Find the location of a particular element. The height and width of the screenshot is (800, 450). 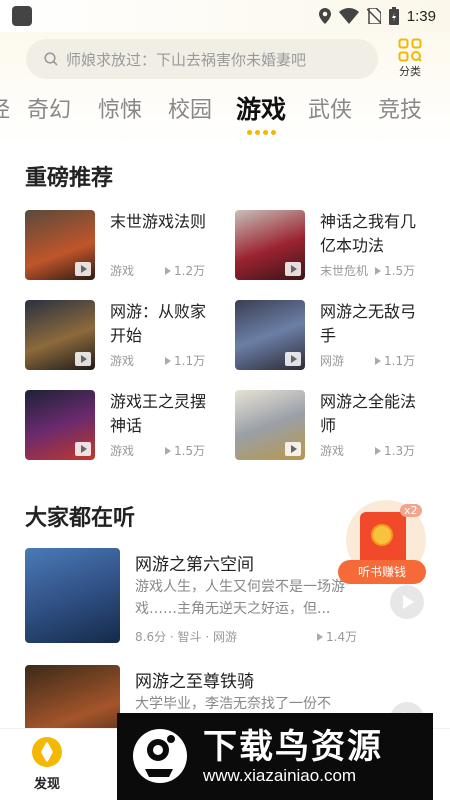

status-time: 1:39 is located at coordinates (421, 16).